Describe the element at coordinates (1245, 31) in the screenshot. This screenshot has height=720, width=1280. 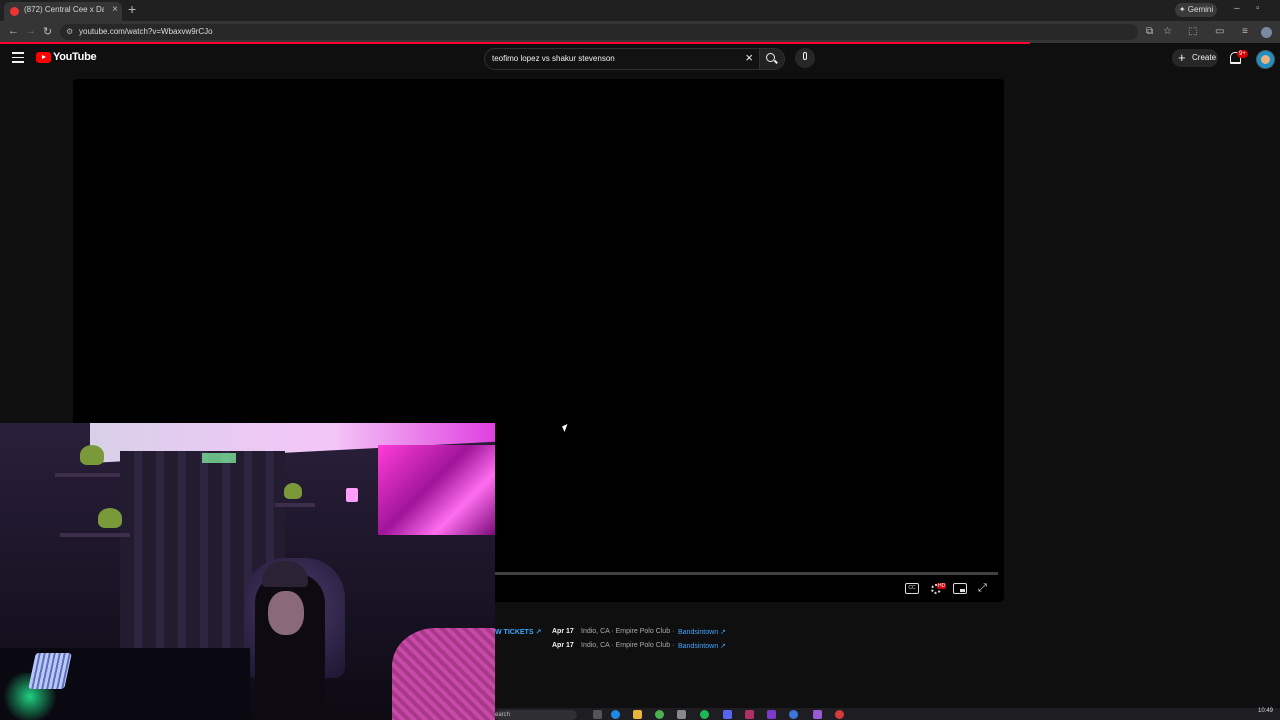
I see `media-controls-icon: ≡` at that location.